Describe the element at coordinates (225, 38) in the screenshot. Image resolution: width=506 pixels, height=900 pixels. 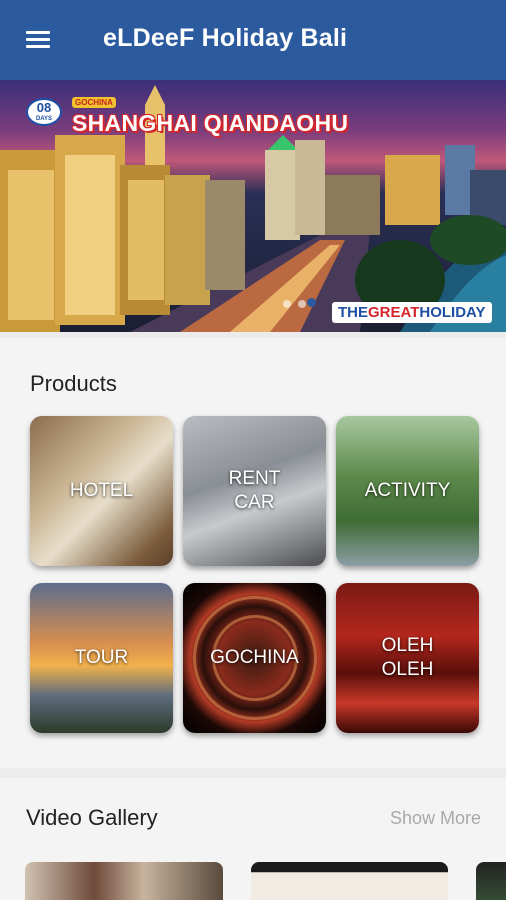
I see `app-title: eLDeeF Holiday Bali` at that location.